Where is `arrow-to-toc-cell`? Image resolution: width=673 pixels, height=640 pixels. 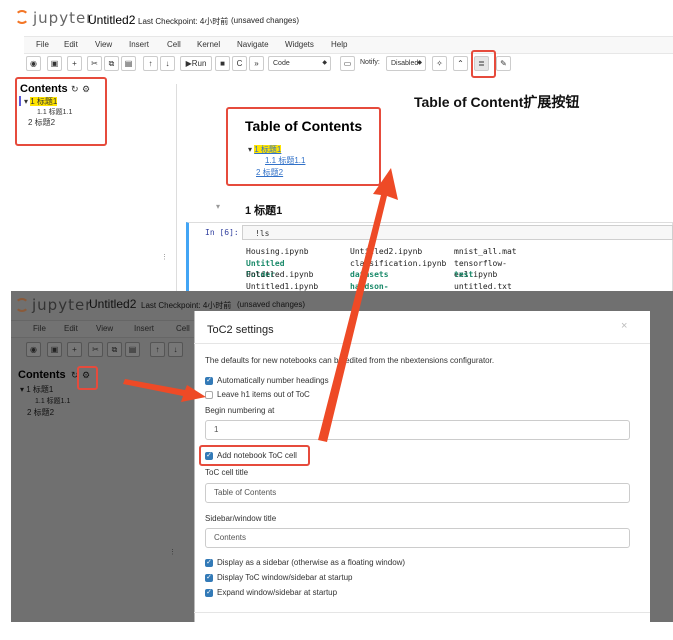
arrow-to-toc-cell is located at coordinates (358, 305).